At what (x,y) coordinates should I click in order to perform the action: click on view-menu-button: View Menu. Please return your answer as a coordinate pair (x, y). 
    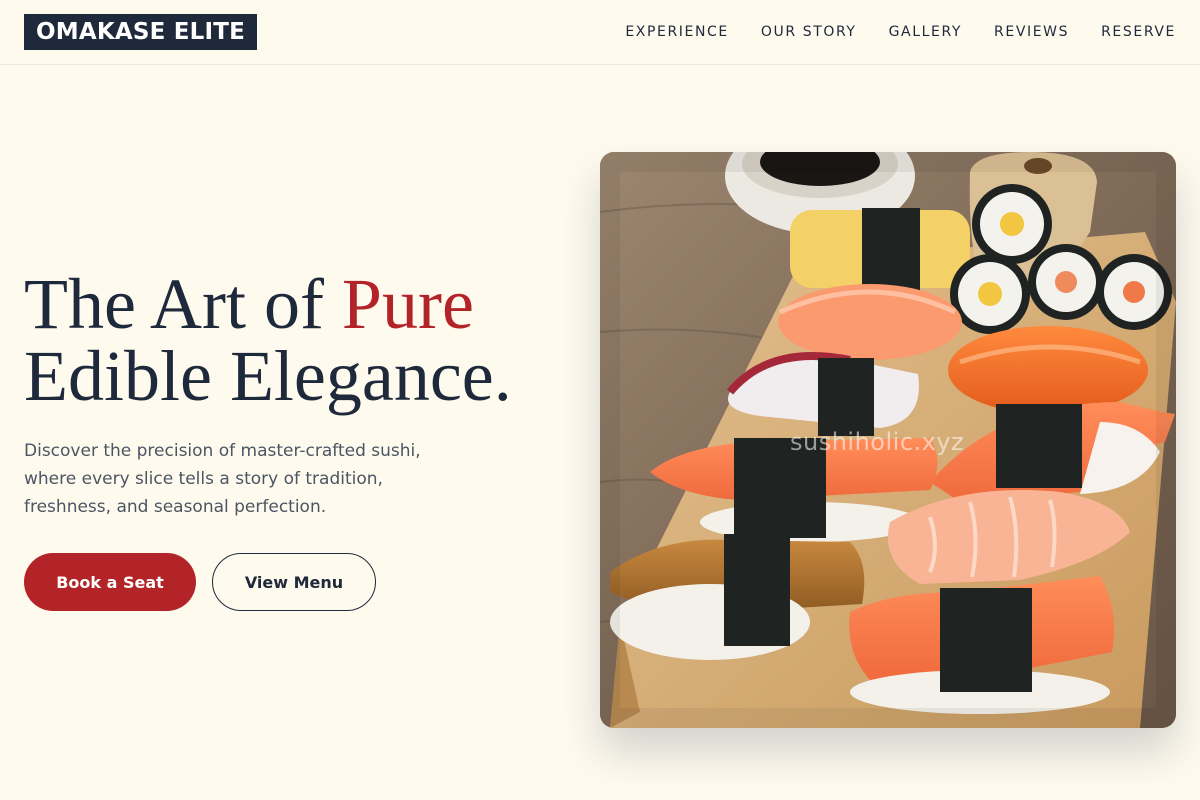
    Looking at the image, I should click on (294, 582).